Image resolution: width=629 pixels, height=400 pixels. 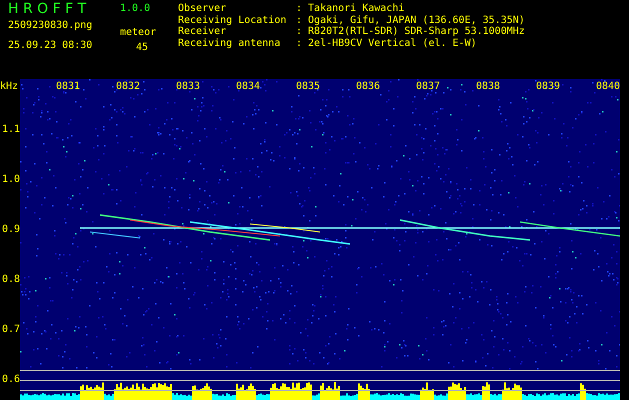 What do you see at coordinates (139, 33) in the screenshot?
I see `meteor-label: meteor` at bounding box center [139, 33].